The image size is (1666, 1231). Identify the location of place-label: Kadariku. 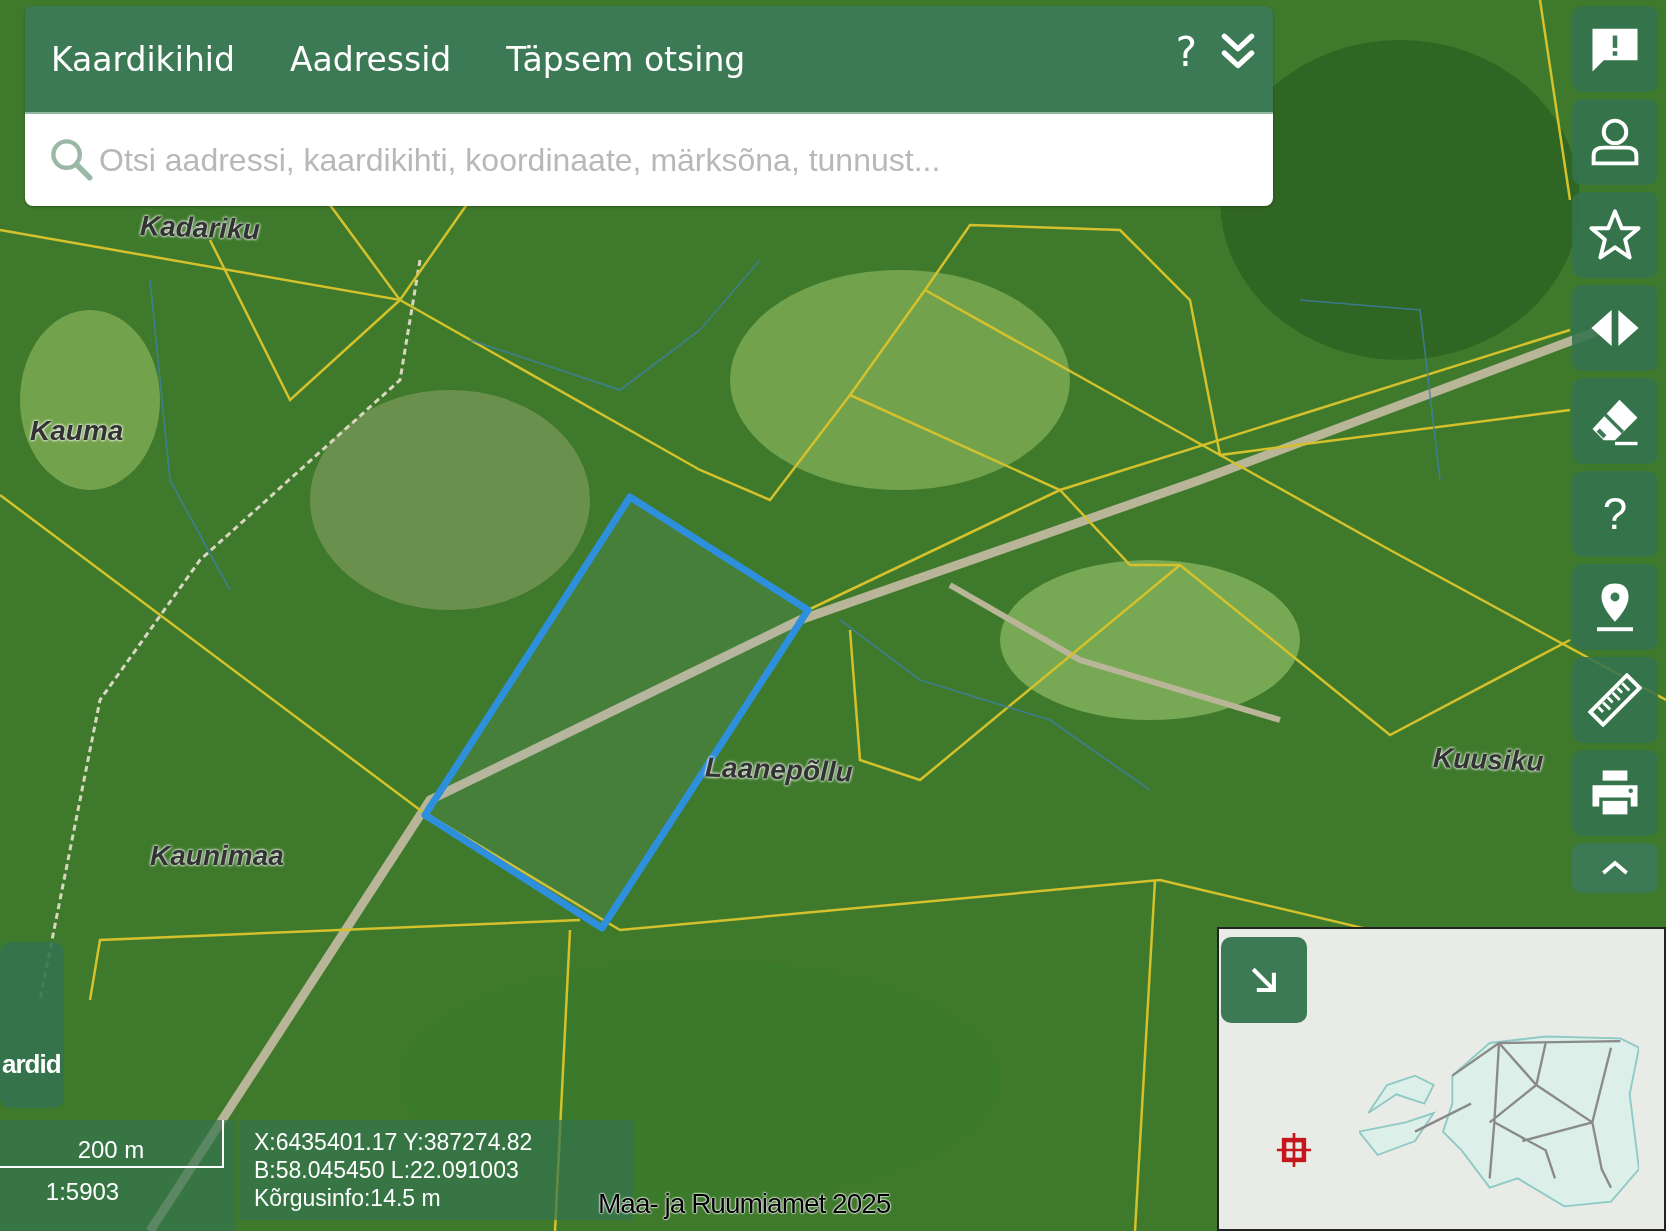
(200, 228).